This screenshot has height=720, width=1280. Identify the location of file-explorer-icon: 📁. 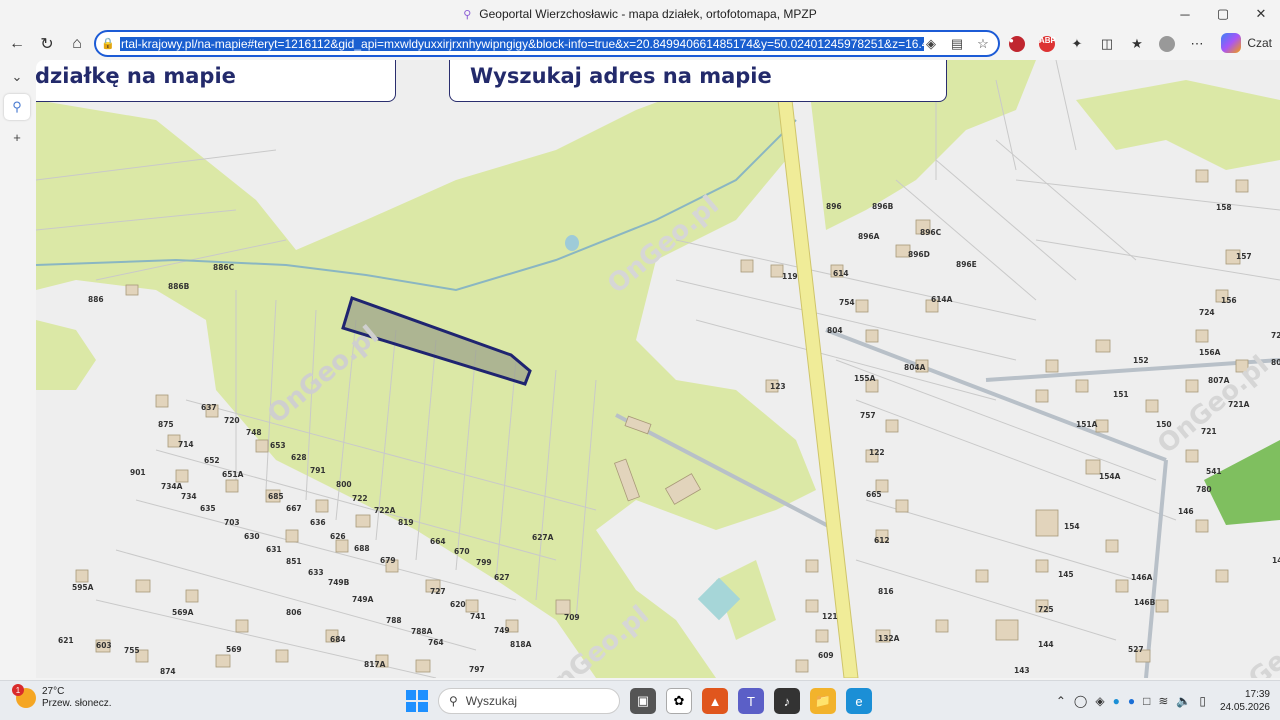
(823, 701).